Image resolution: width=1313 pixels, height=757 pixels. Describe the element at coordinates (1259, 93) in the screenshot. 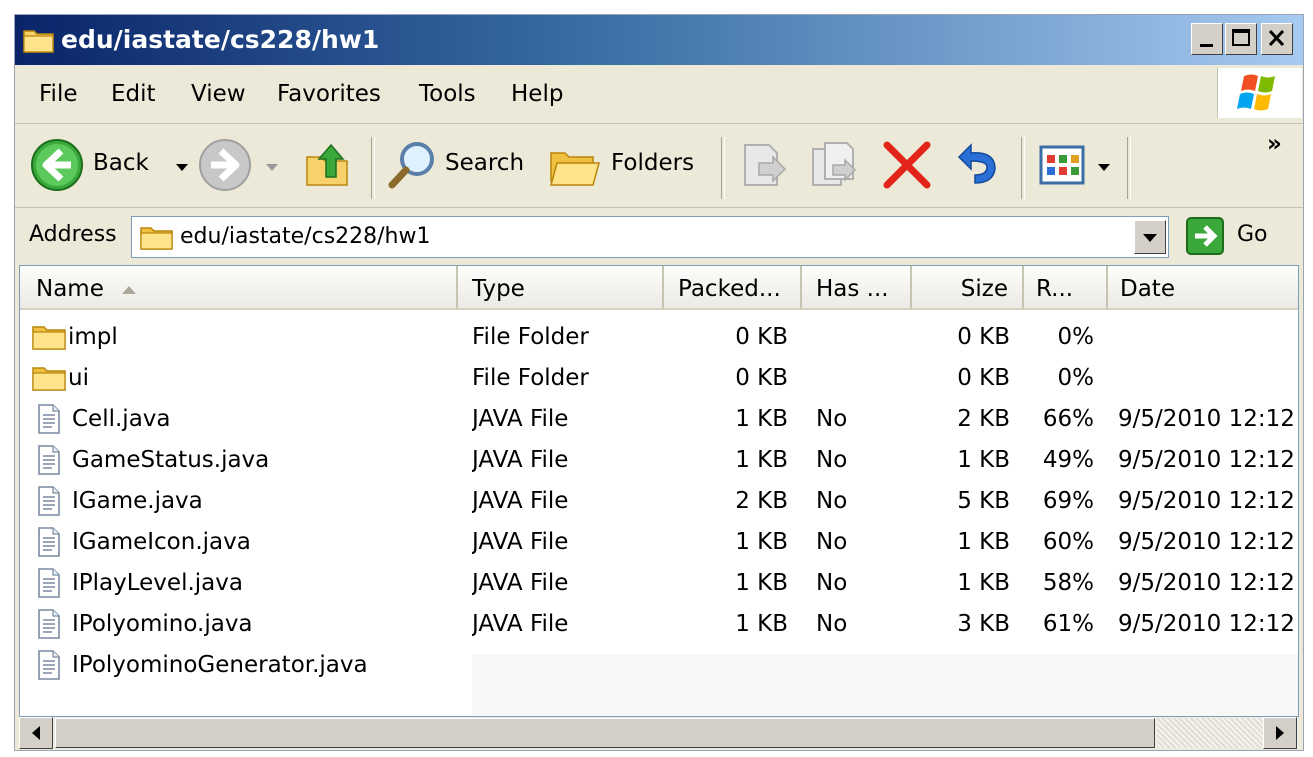

I see `windows-logo` at that location.